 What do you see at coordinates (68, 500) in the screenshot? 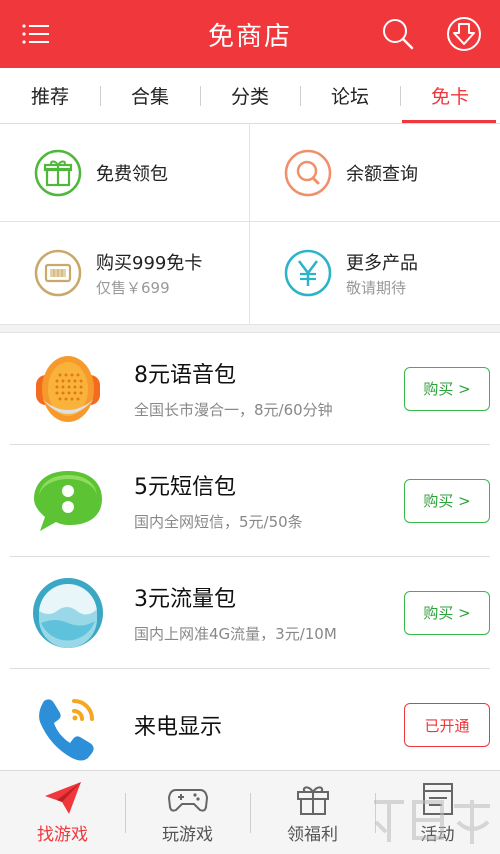
I see `sms-bubble-icon` at bounding box center [68, 500].